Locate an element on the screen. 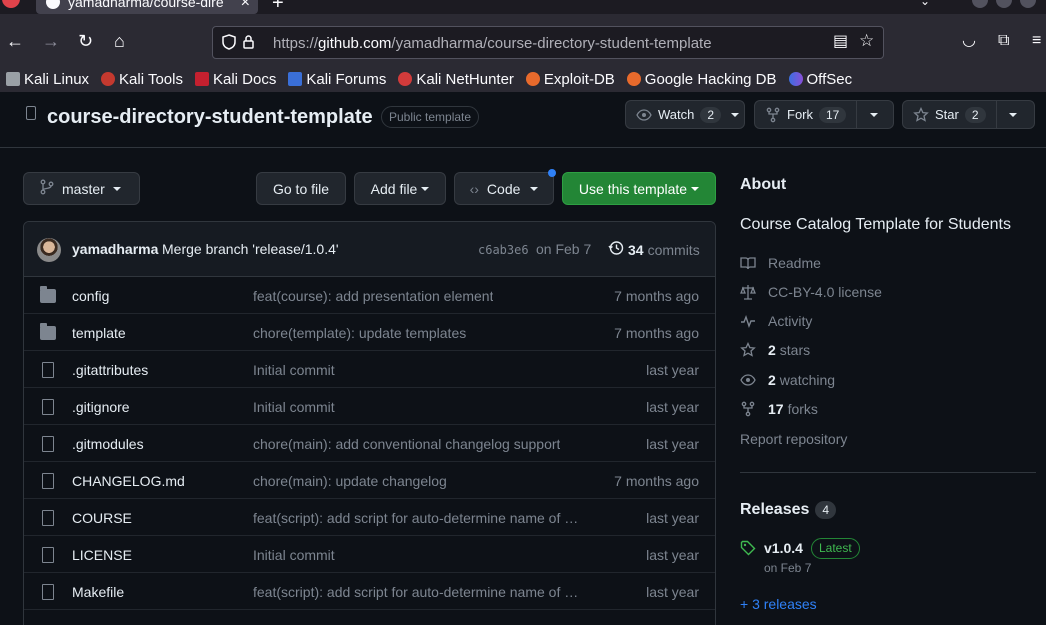 The image size is (1046, 625). extensions-icon: ⧉ is located at coordinates (1003, 41).